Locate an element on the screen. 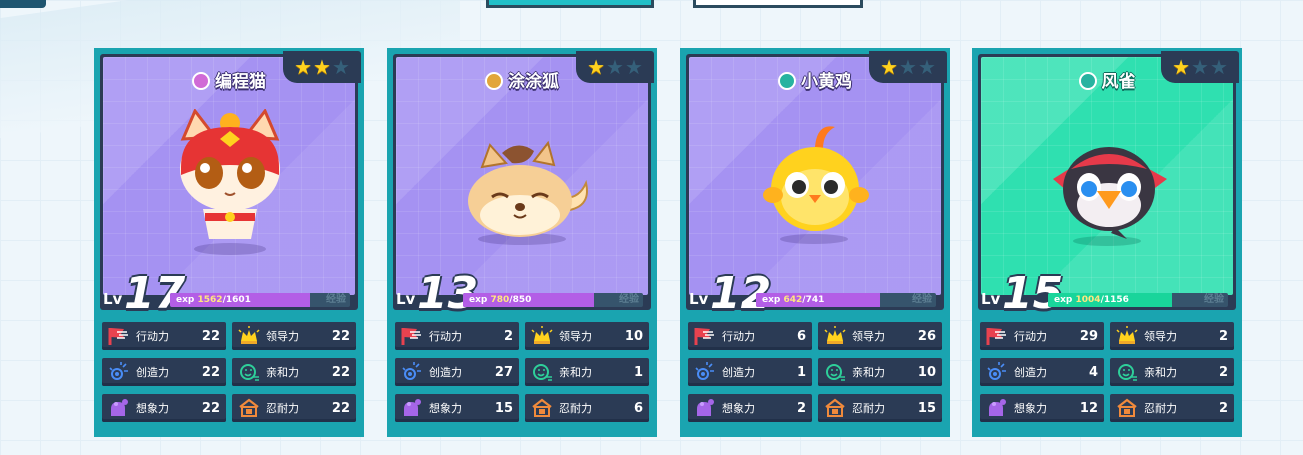 This screenshot has height=455, width=1303. level-row: Lv 15 exp 1004/1156 经验 is located at coordinates (1107, 294).